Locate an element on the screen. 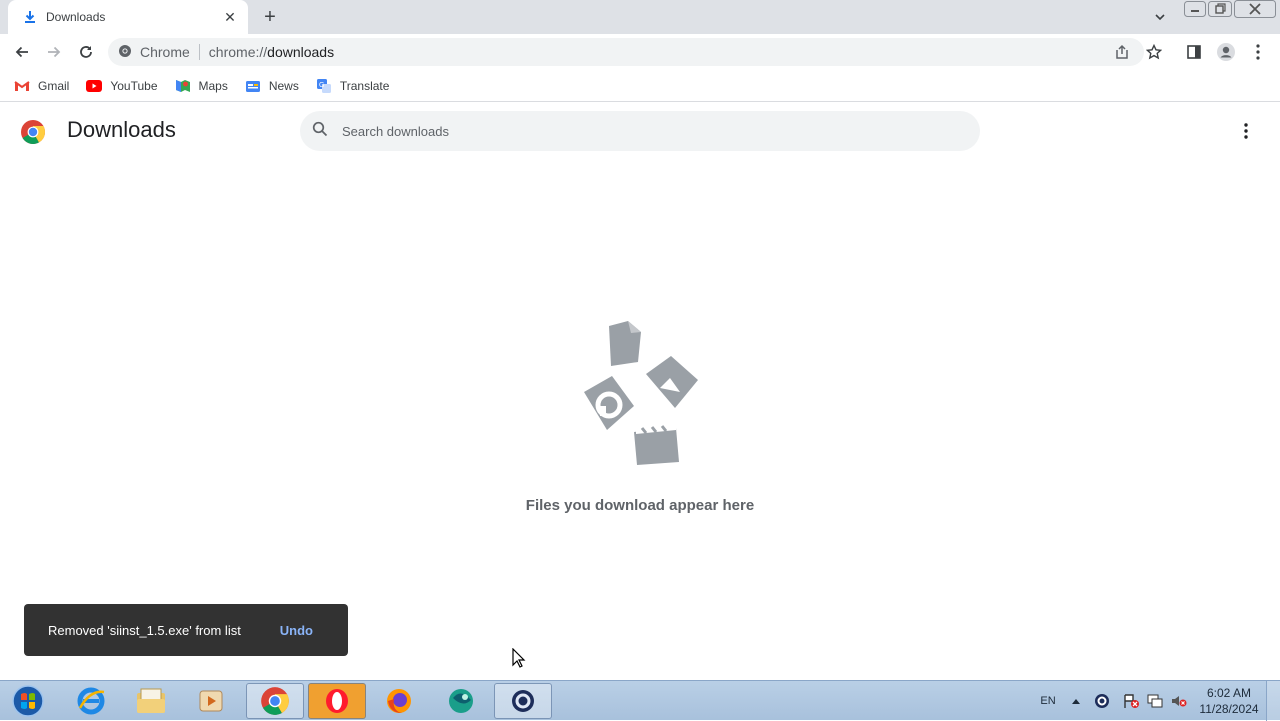  volume-muted-icon is located at coordinates (1179, 701).